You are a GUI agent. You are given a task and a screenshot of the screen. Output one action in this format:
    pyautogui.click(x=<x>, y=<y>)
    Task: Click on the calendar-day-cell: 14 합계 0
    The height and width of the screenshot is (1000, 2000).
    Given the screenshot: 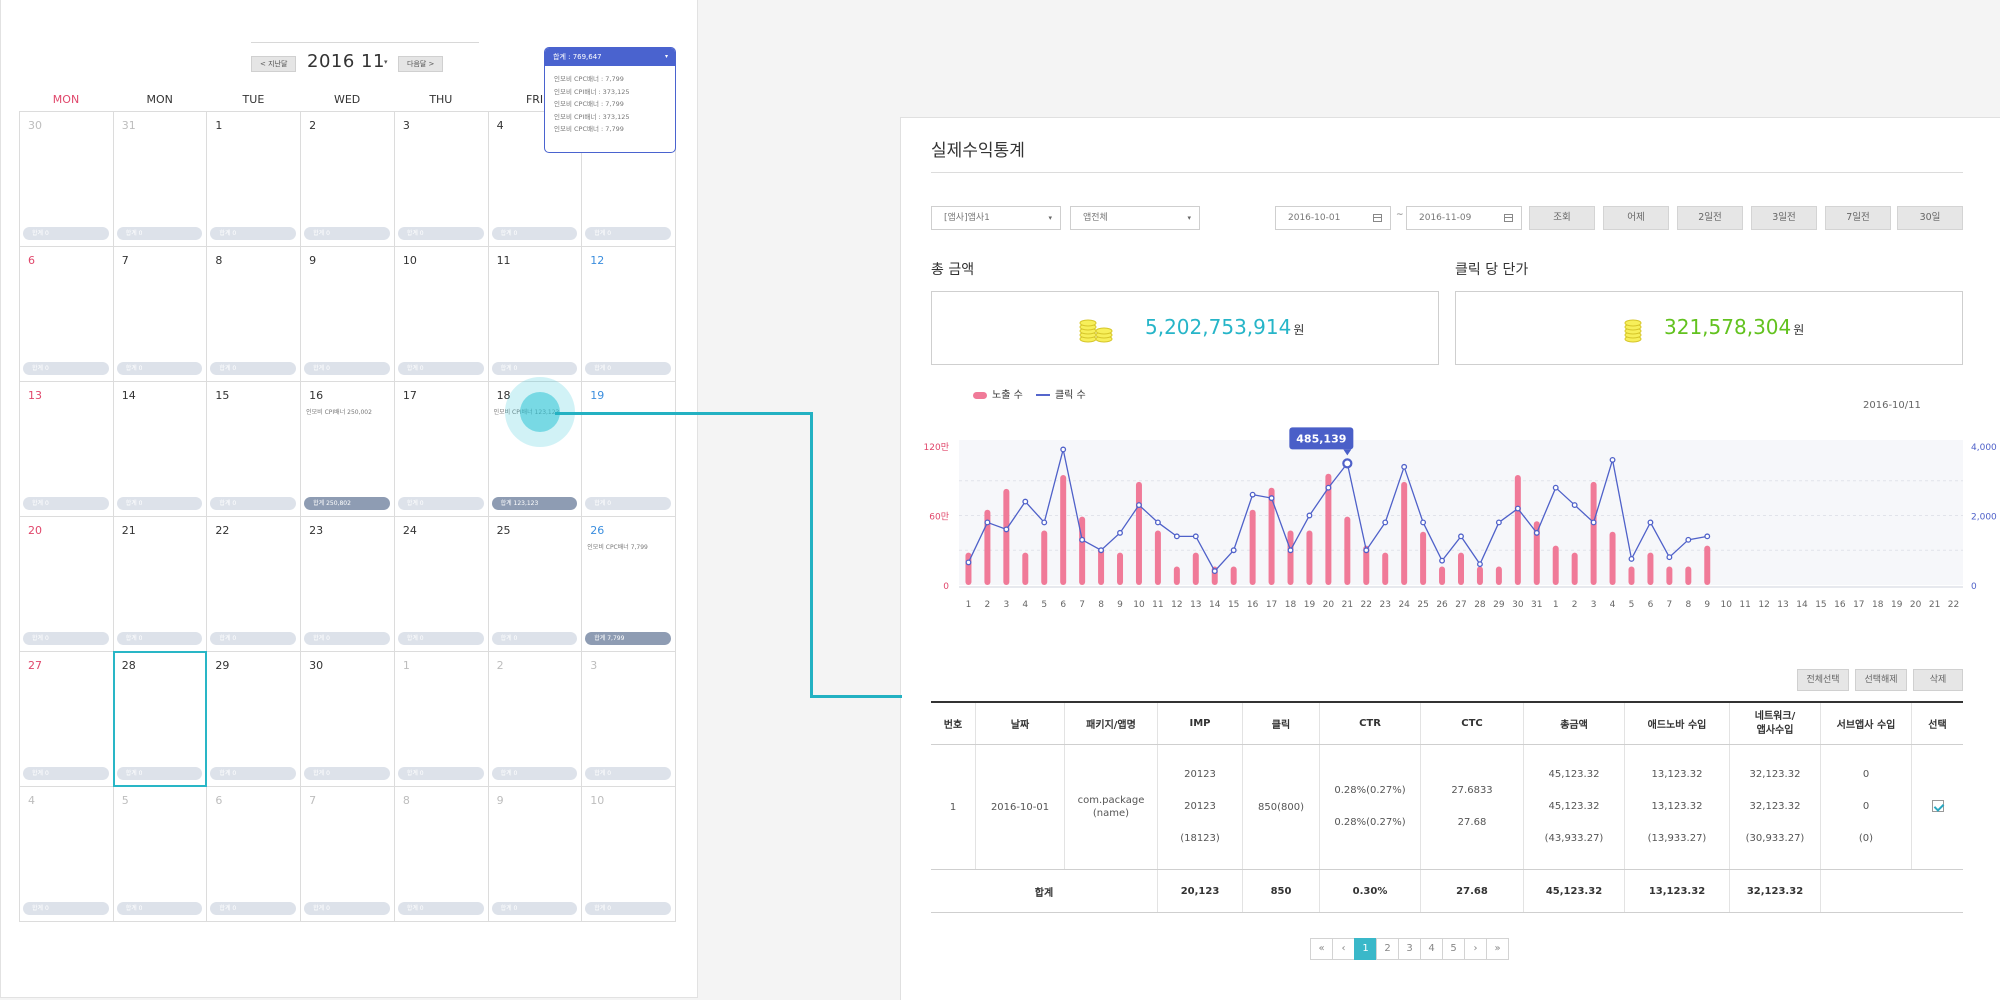 What is the action you would take?
    pyautogui.click(x=160, y=449)
    